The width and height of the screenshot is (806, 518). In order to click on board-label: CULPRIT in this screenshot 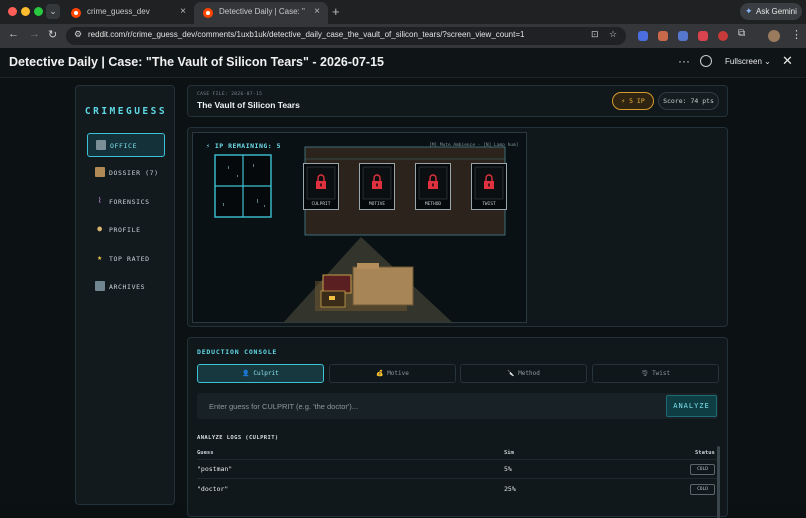, I will do `click(321, 204)`.